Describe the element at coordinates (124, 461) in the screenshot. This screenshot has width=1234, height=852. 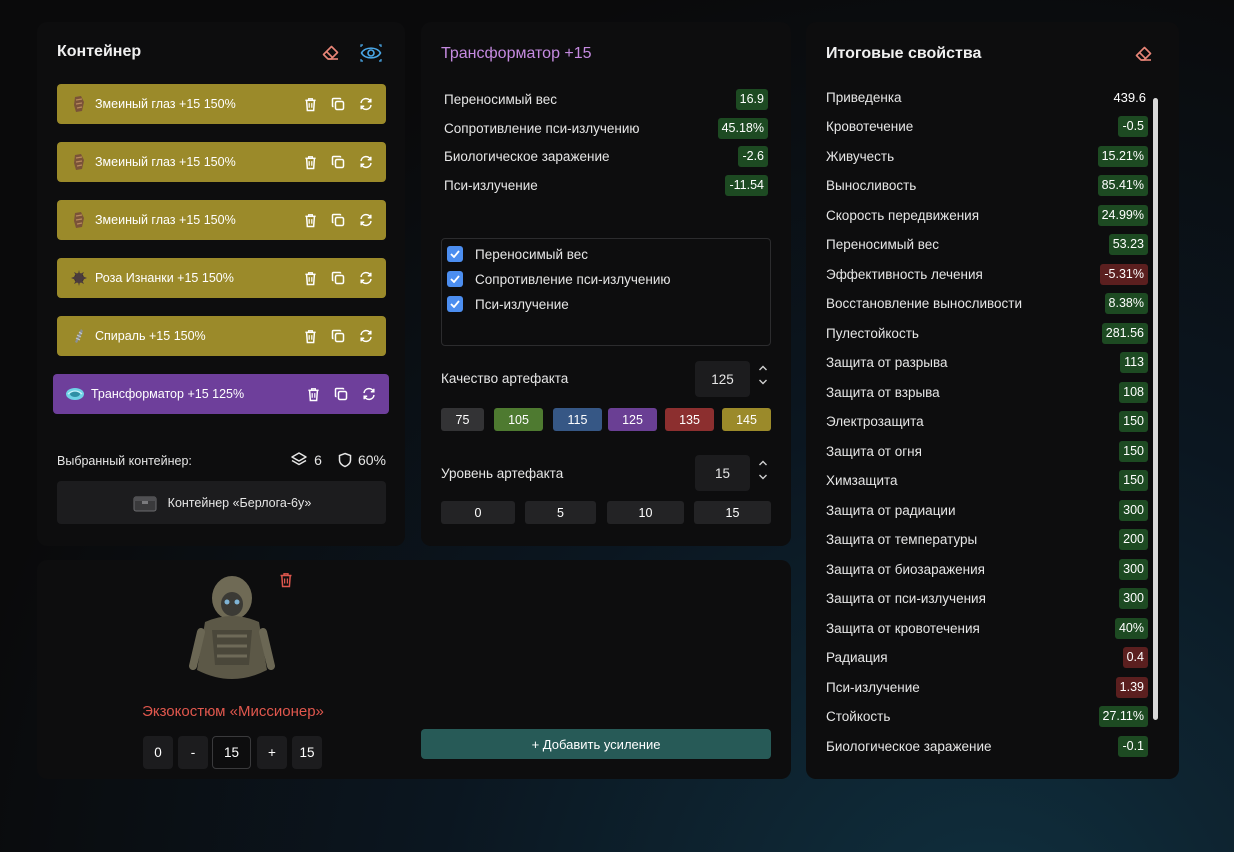
I see `selected-container-label: Выбранный контейнер:` at that location.